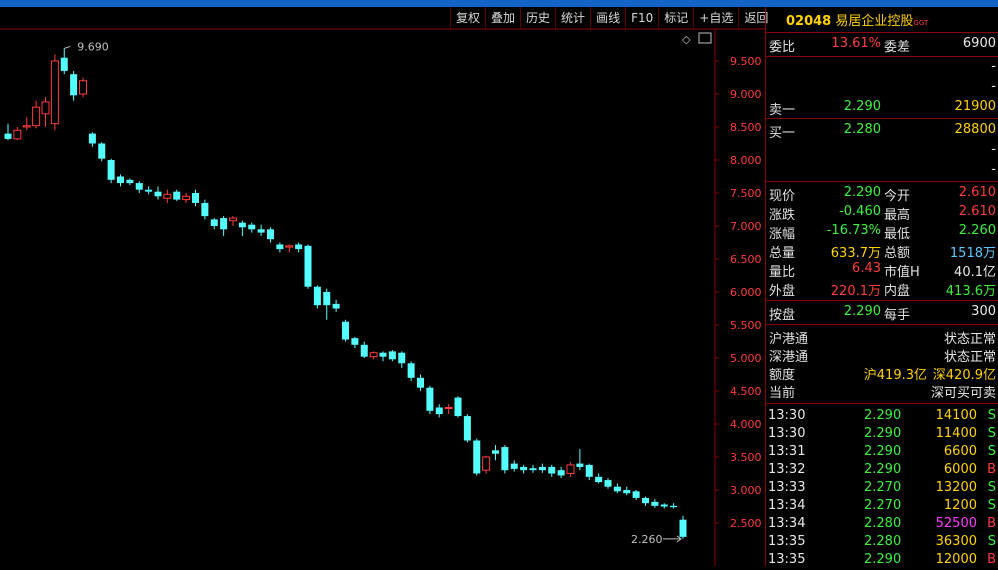  Describe the element at coordinates (956, 433) in the screenshot. I see `tick-volume: 11400` at that location.